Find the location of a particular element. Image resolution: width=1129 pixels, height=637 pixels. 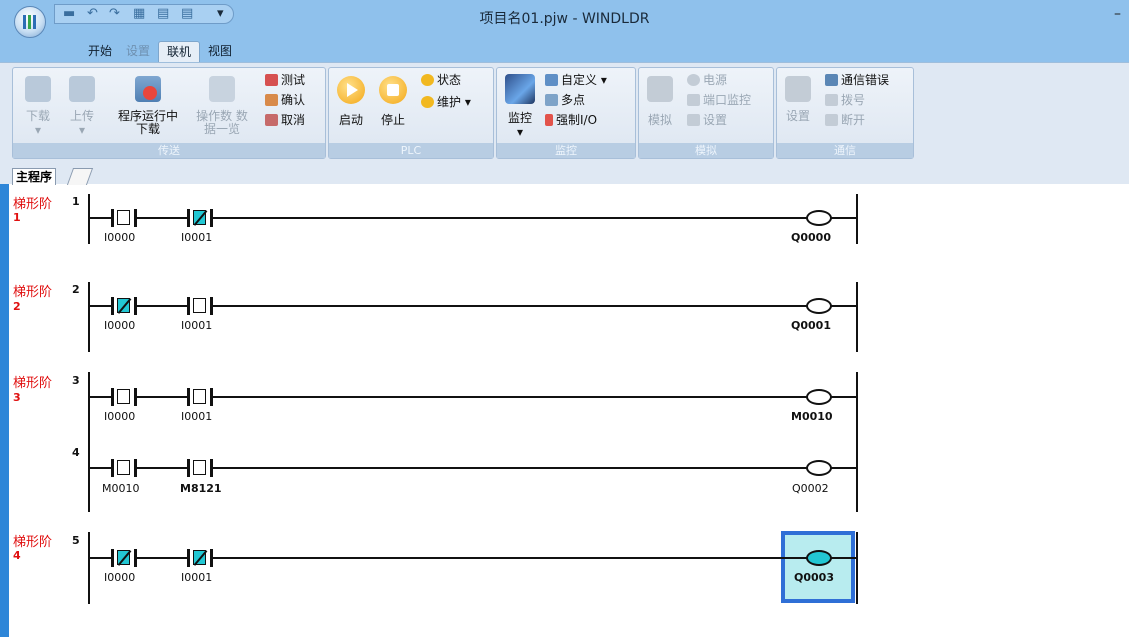

tab-view: 视图 is located at coordinates (220, 51).